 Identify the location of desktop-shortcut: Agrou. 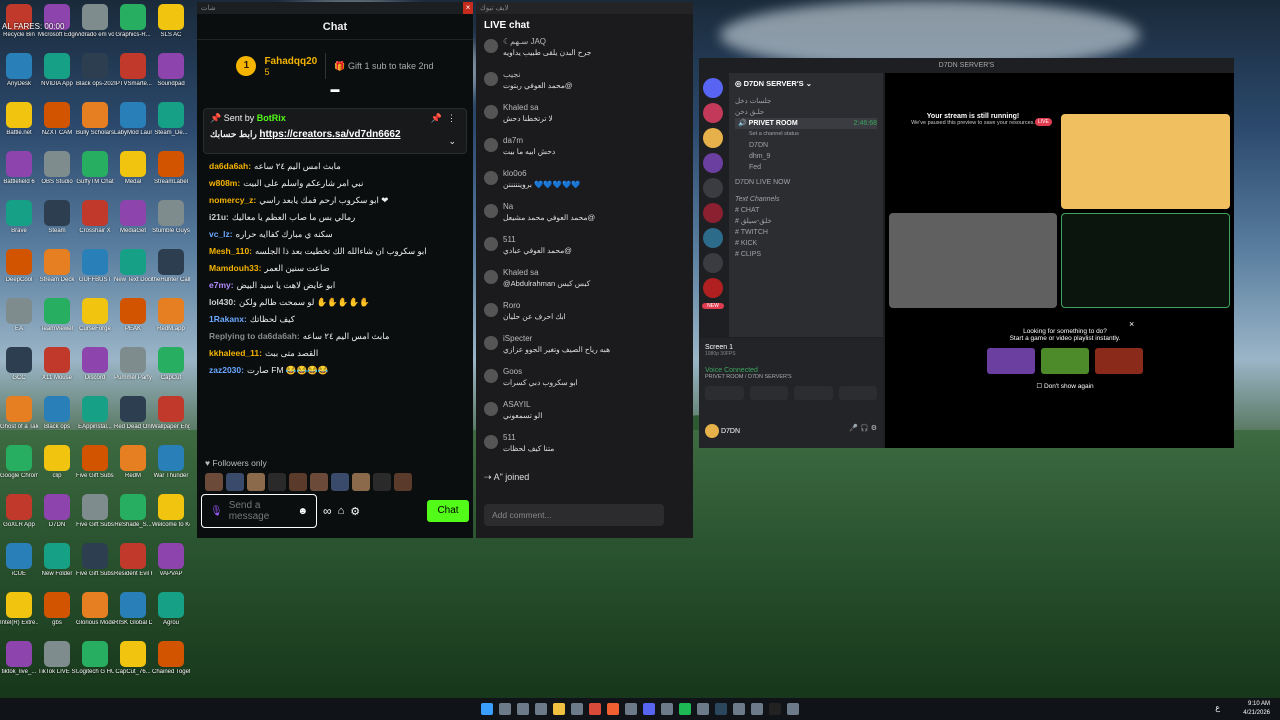
(171, 609).